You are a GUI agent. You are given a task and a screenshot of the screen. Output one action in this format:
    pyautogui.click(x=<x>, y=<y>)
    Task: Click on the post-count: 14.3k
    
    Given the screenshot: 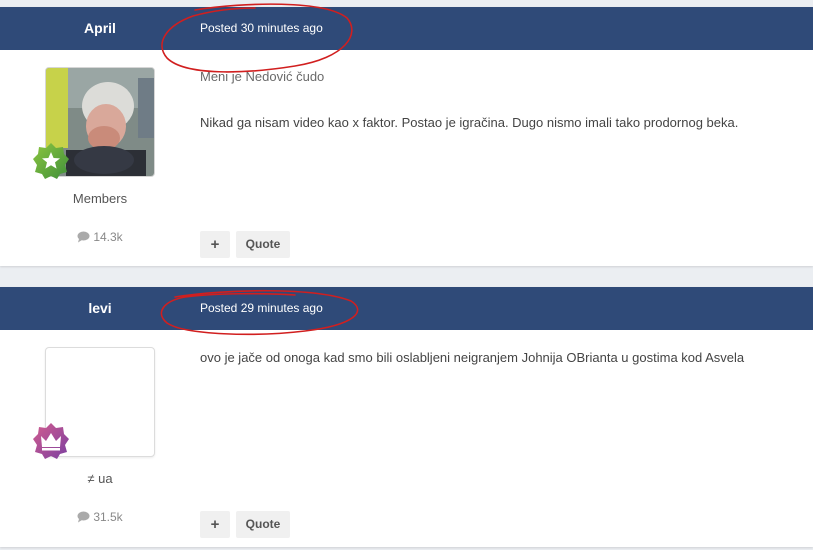 What is the action you would take?
    pyautogui.click(x=100, y=237)
    